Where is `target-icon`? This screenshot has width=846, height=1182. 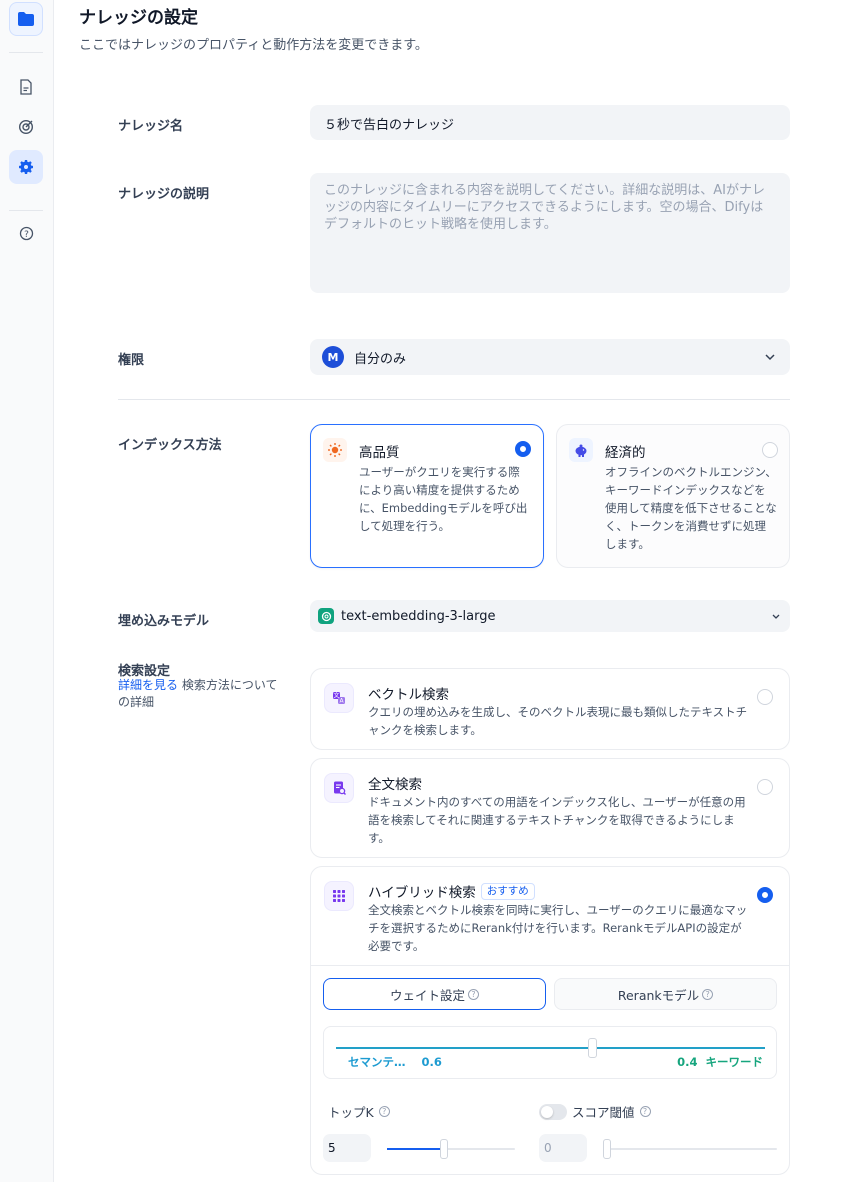
target-icon is located at coordinates (26, 127).